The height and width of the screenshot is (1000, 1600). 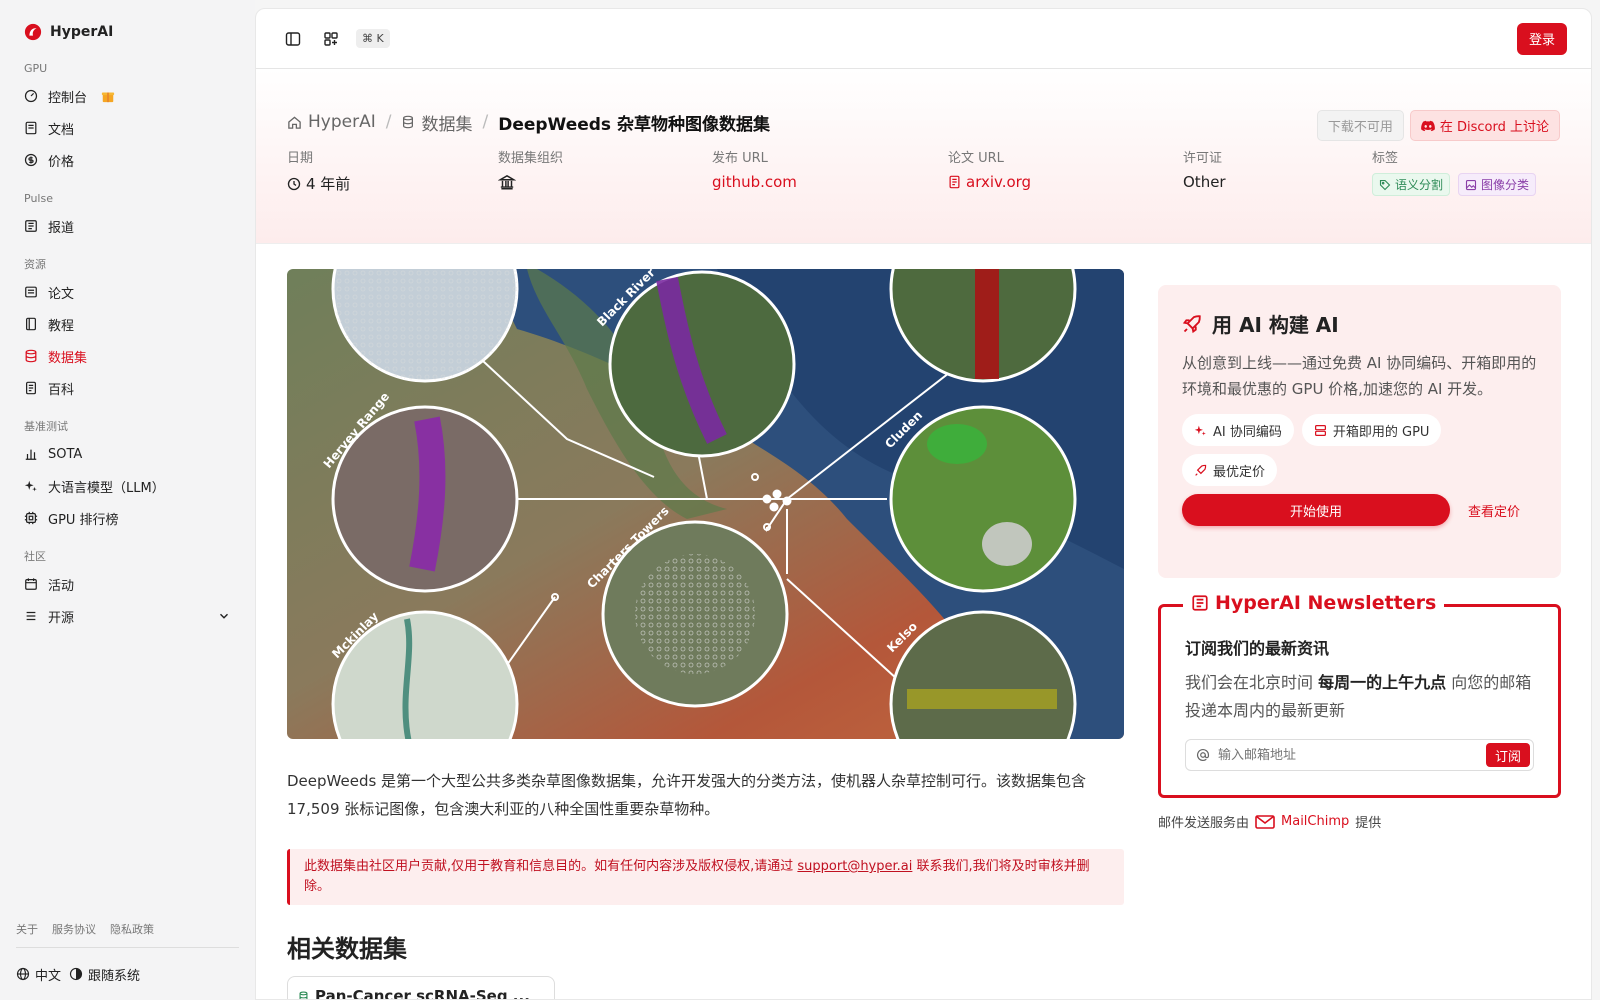 What do you see at coordinates (854, 866) in the screenshot?
I see `support-email-link: support@hyper.ai` at bounding box center [854, 866].